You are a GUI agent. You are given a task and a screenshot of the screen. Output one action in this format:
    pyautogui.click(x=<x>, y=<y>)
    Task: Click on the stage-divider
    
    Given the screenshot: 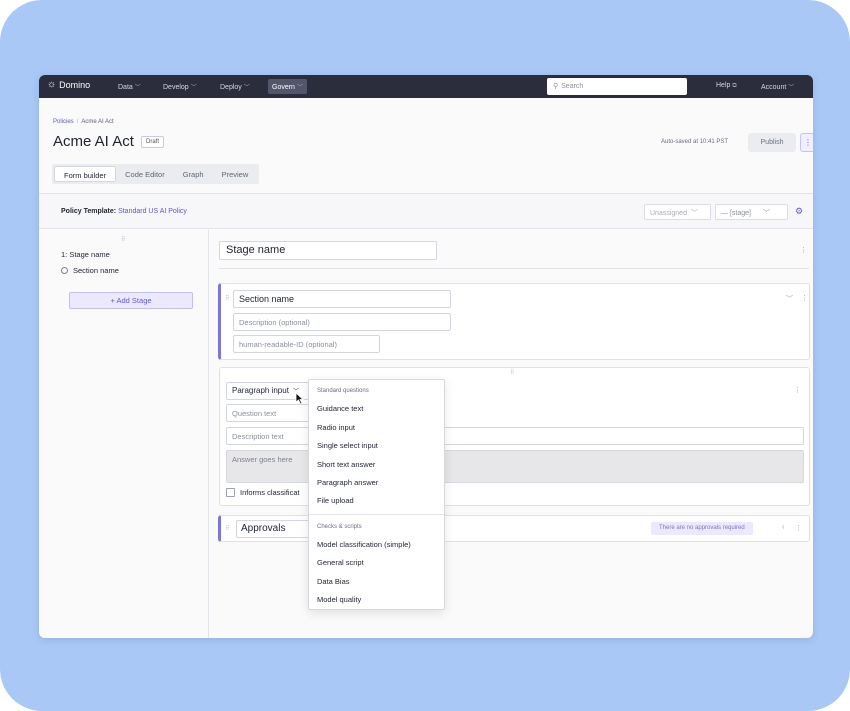 What is the action you would take?
    pyautogui.click(x=514, y=268)
    